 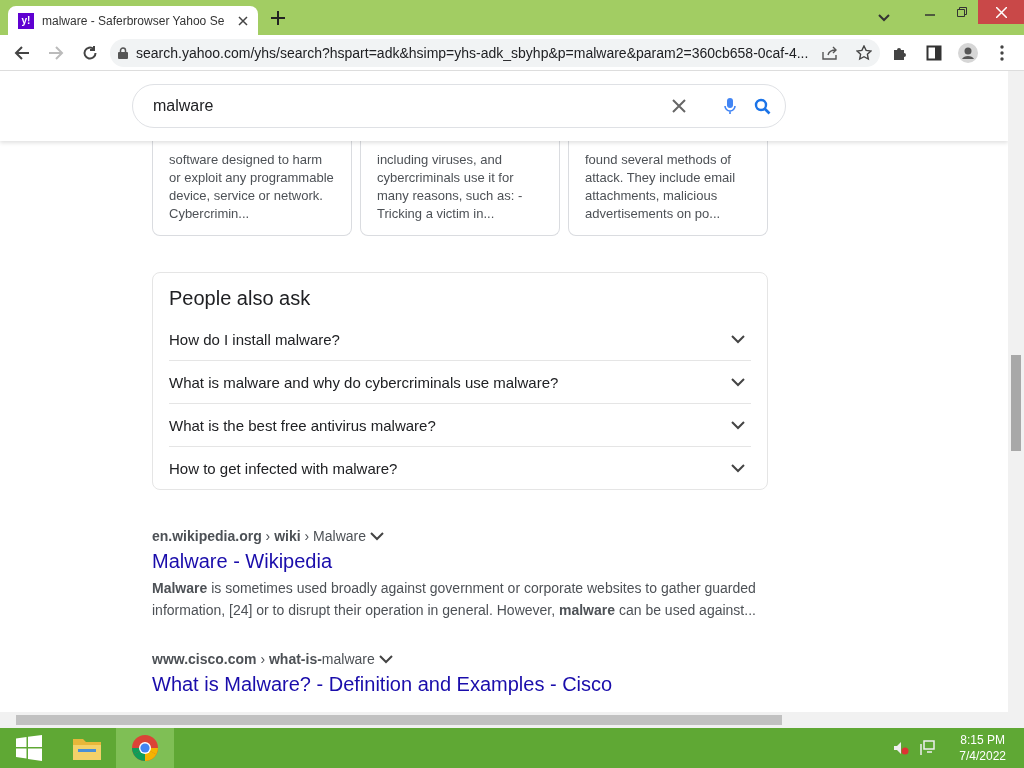 I want to click on question-item: What is malware and why do cybercriminals use malware?, so click(x=460, y=382).